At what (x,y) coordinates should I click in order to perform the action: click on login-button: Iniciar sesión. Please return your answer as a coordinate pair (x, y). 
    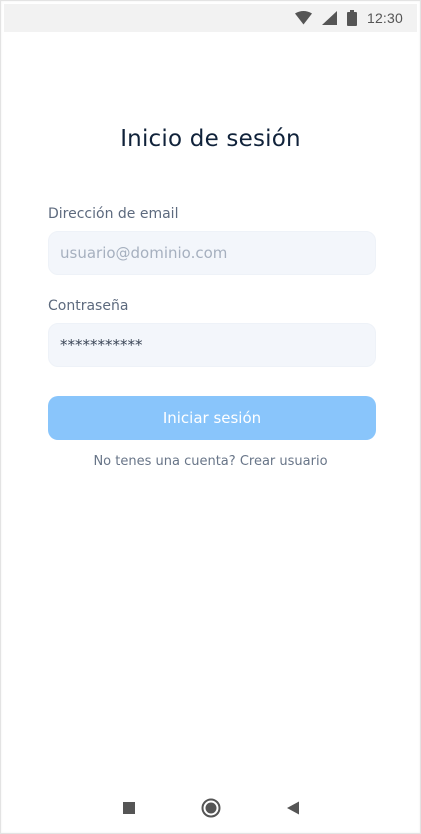
    Looking at the image, I should click on (212, 418).